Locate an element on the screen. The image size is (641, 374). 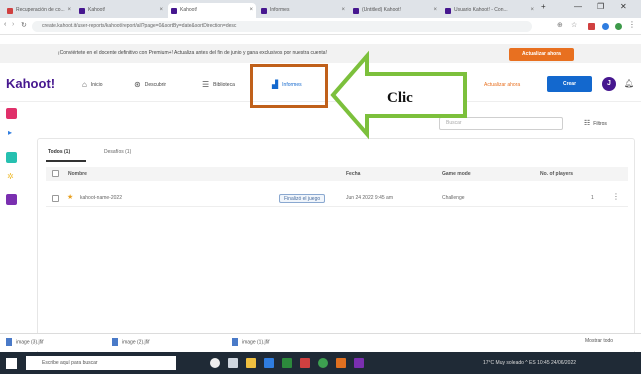
notification-bell-icon: 🔔︎ is located at coordinates (629, 83).